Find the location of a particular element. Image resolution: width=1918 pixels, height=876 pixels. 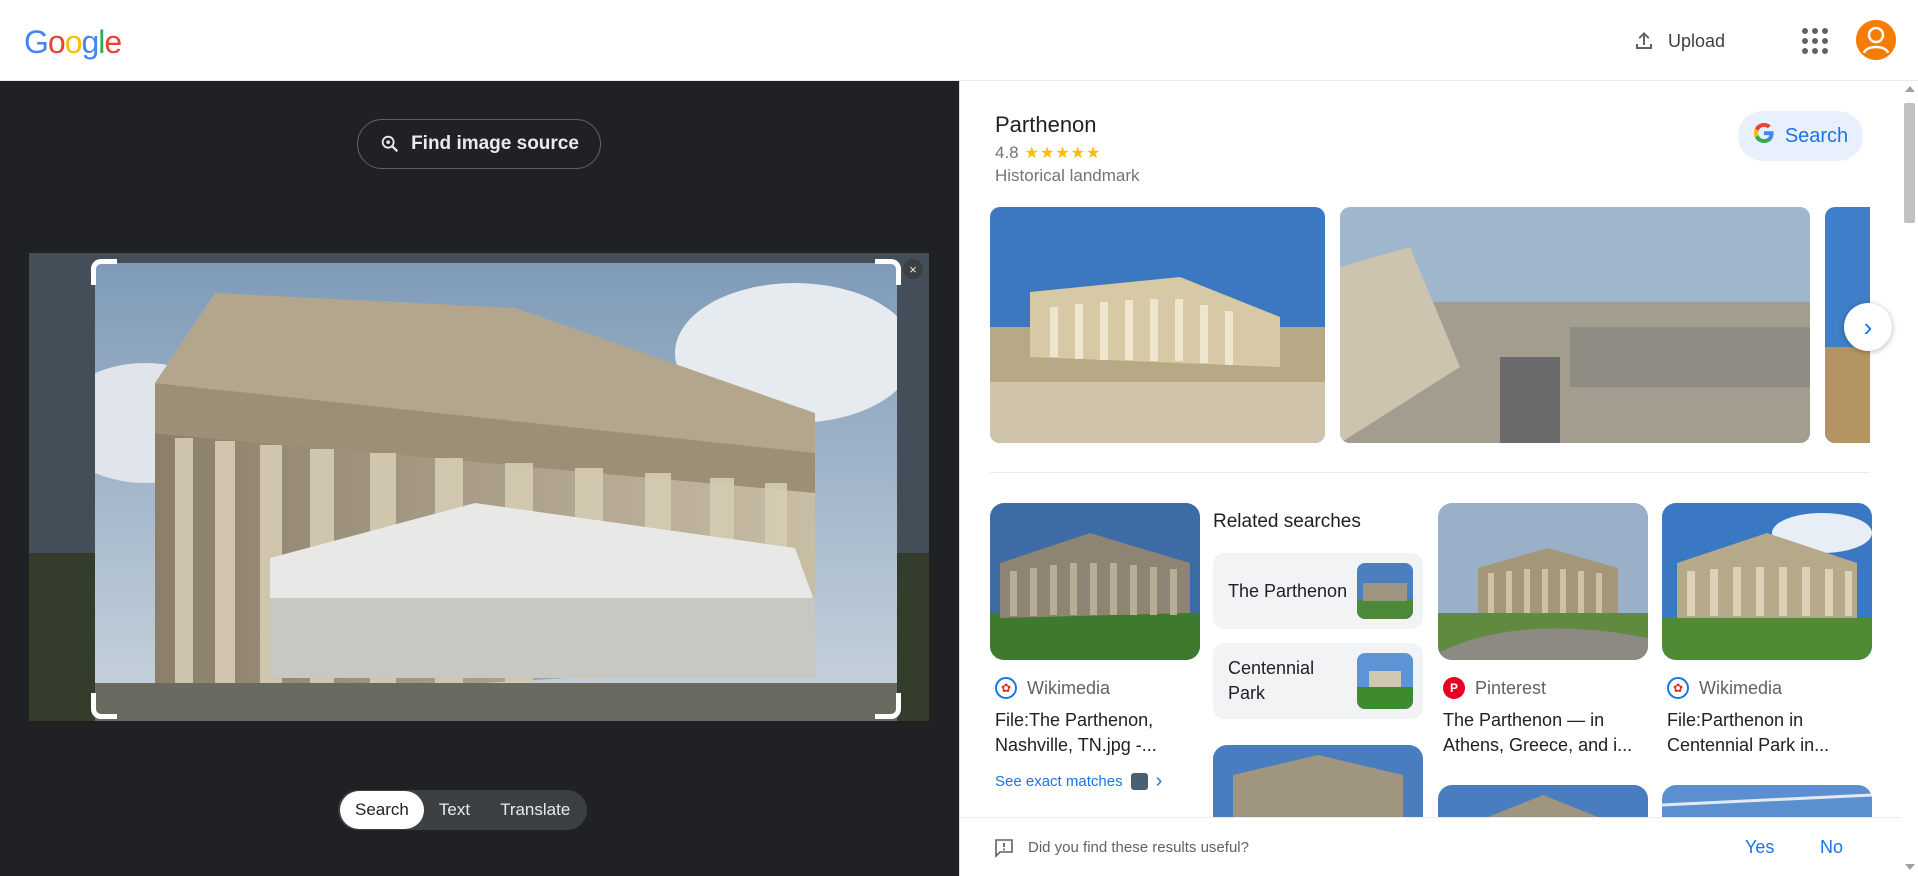

tab-search: Search is located at coordinates (382, 810).